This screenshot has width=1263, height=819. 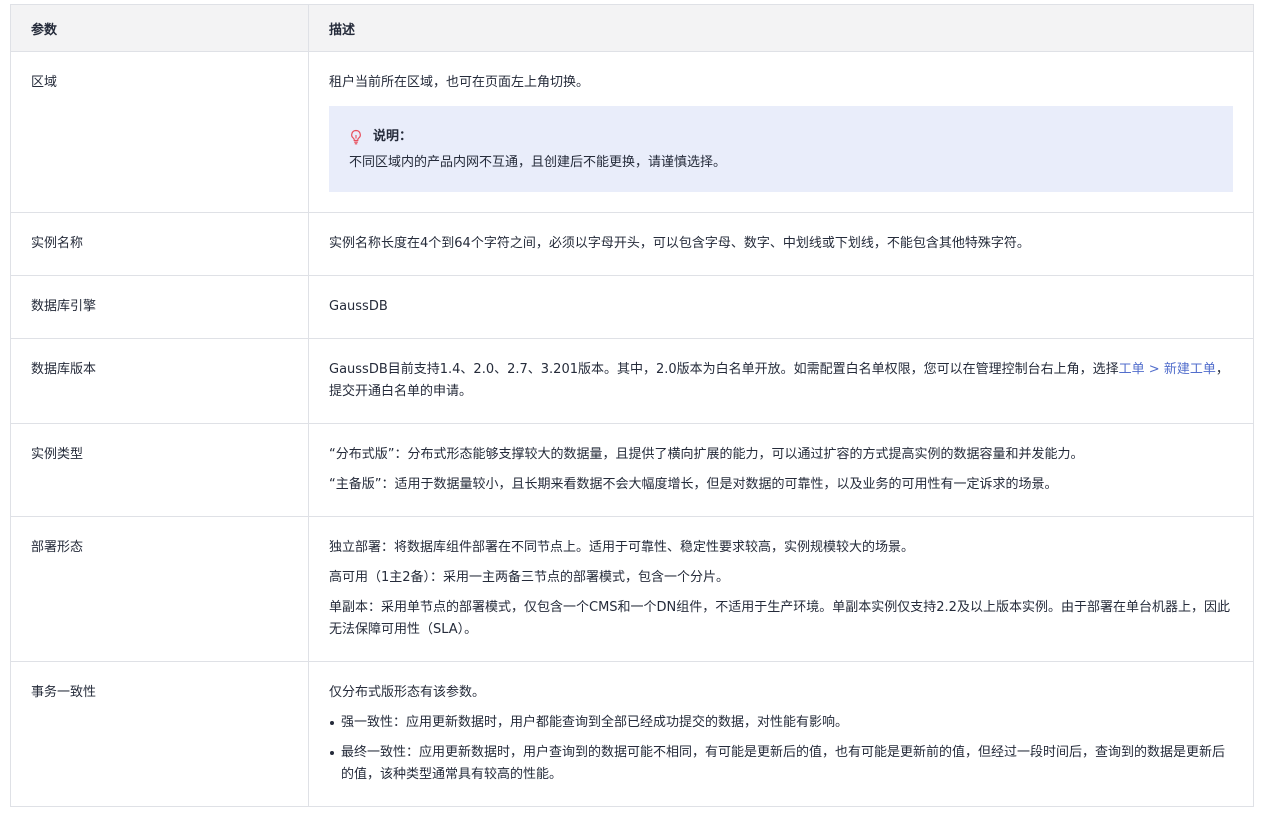 I want to click on param-name: 区域, so click(x=159, y=132).